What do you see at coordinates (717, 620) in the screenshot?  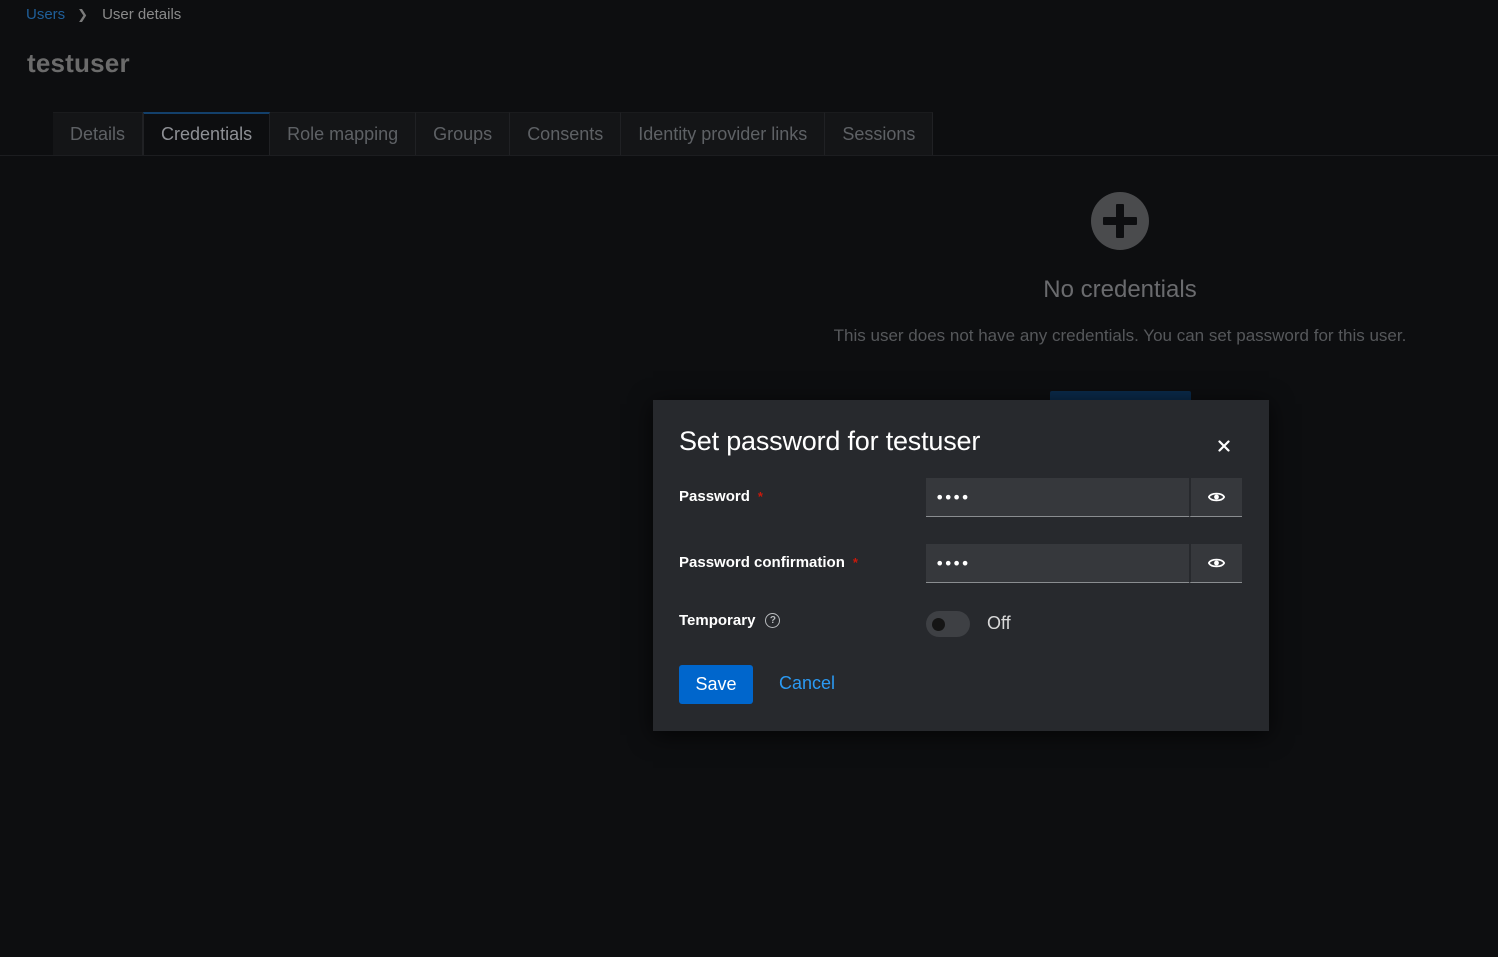 I see `temporary-label-text: Temporary` at bounding box center [717, 620].